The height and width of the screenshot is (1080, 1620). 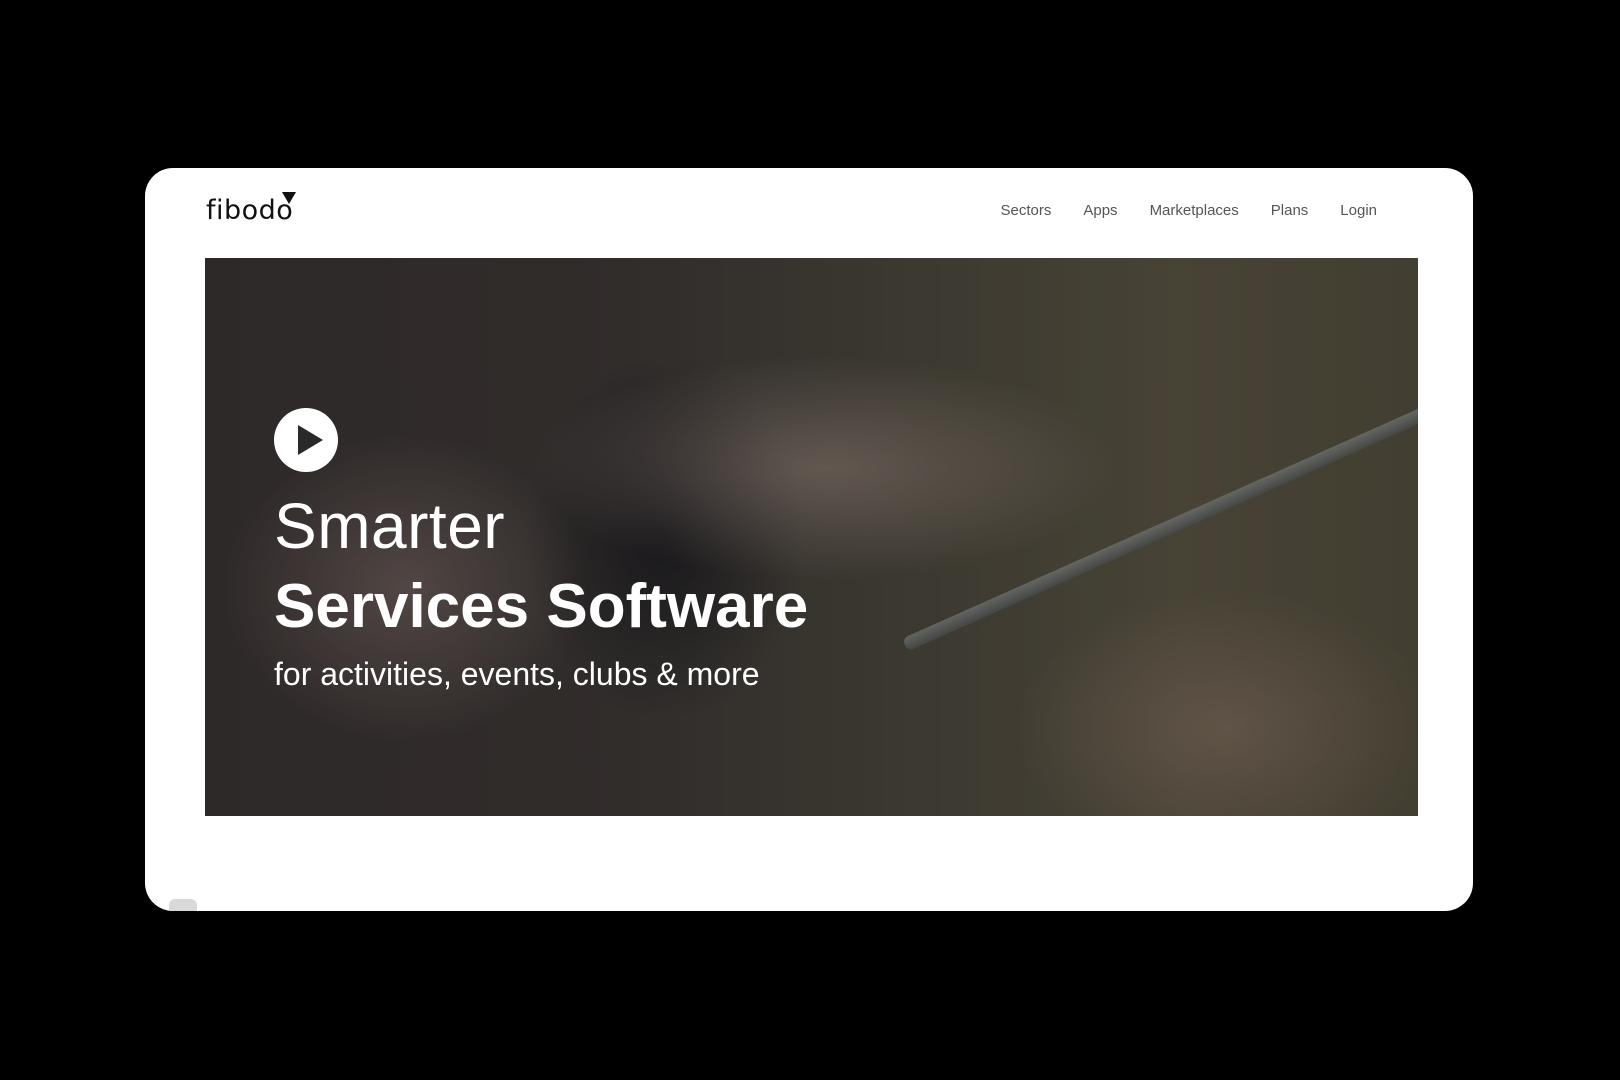 What do you see at coordinates (1358, 210) in the screenshot?
I see `nav-item-login: Login` at bounding box center [1358, 210].